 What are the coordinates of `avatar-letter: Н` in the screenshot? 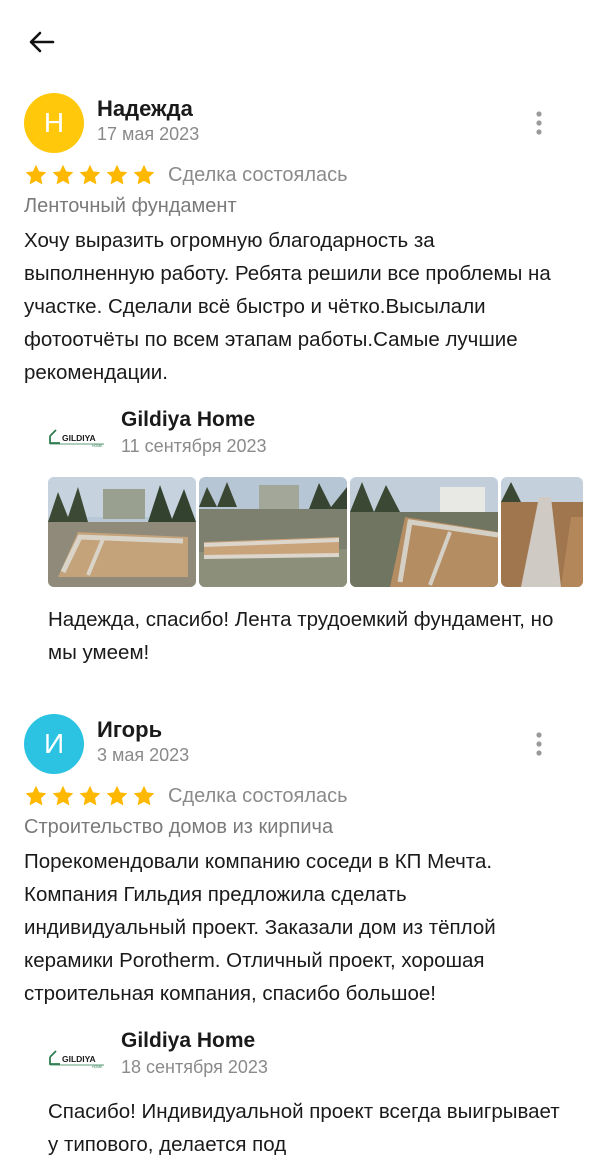 It's located at (54, 122).